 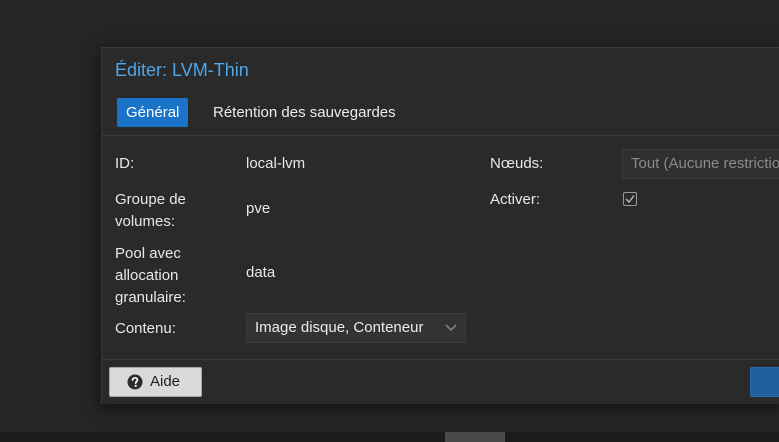 I want to click on thin-pool-value: data, so click(x=261, y=272).